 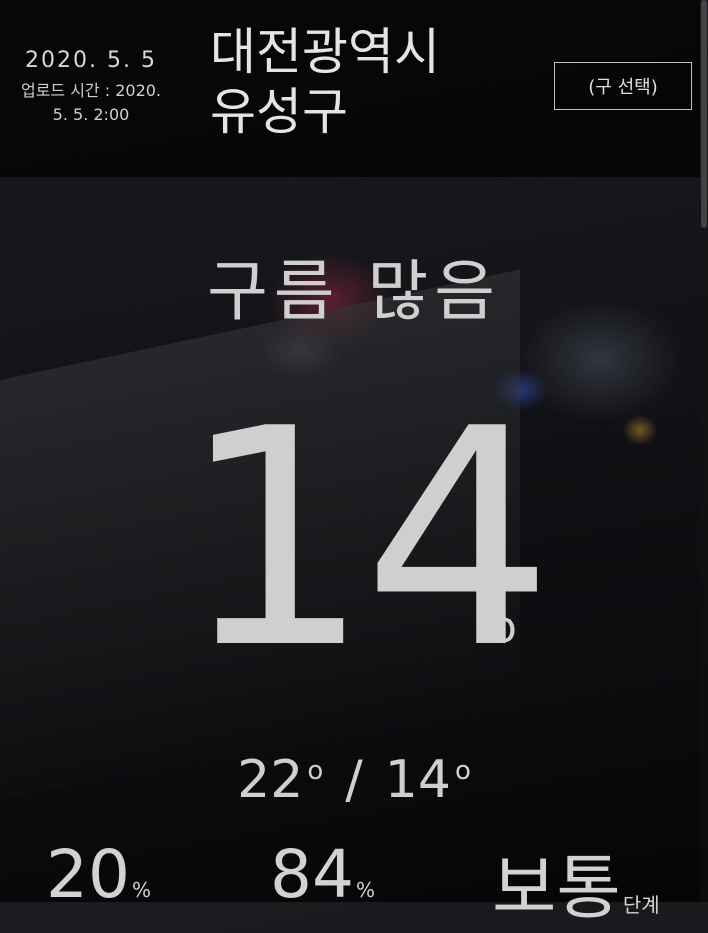 What do you see at coordinates (270, 780) in the screenshot?
I see `high-temperature: 22` at bounding box center [270, 780].